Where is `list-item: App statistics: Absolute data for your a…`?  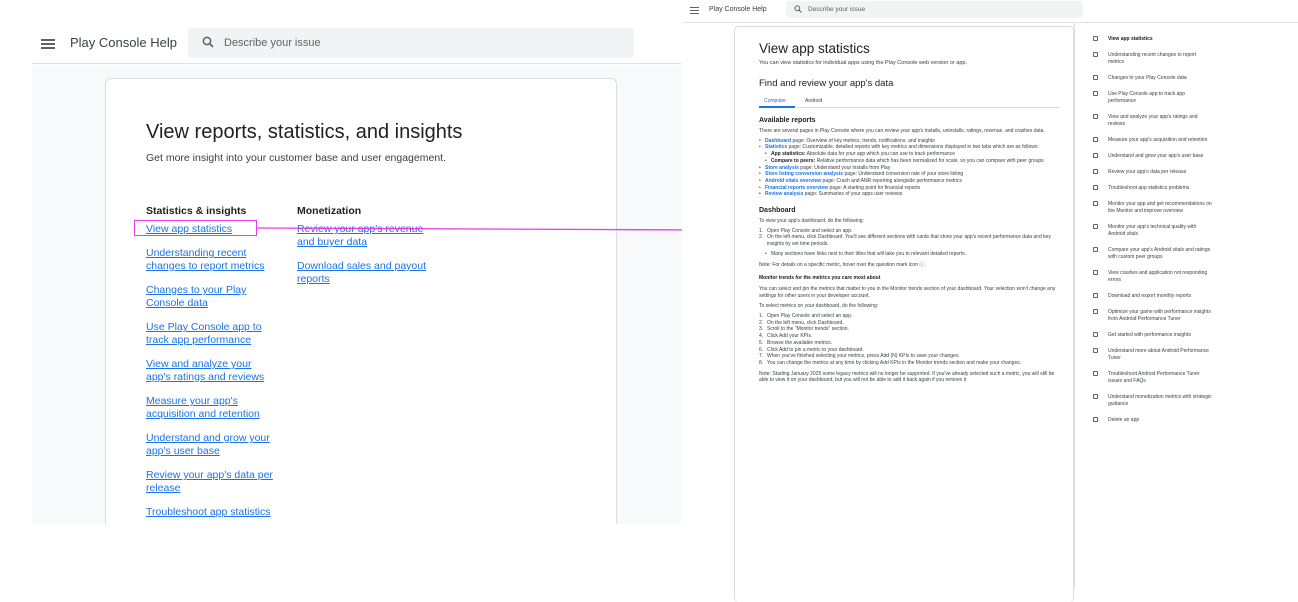
list-item: App statistics: Absolute data for your a… is located at coordinates (909, 154).